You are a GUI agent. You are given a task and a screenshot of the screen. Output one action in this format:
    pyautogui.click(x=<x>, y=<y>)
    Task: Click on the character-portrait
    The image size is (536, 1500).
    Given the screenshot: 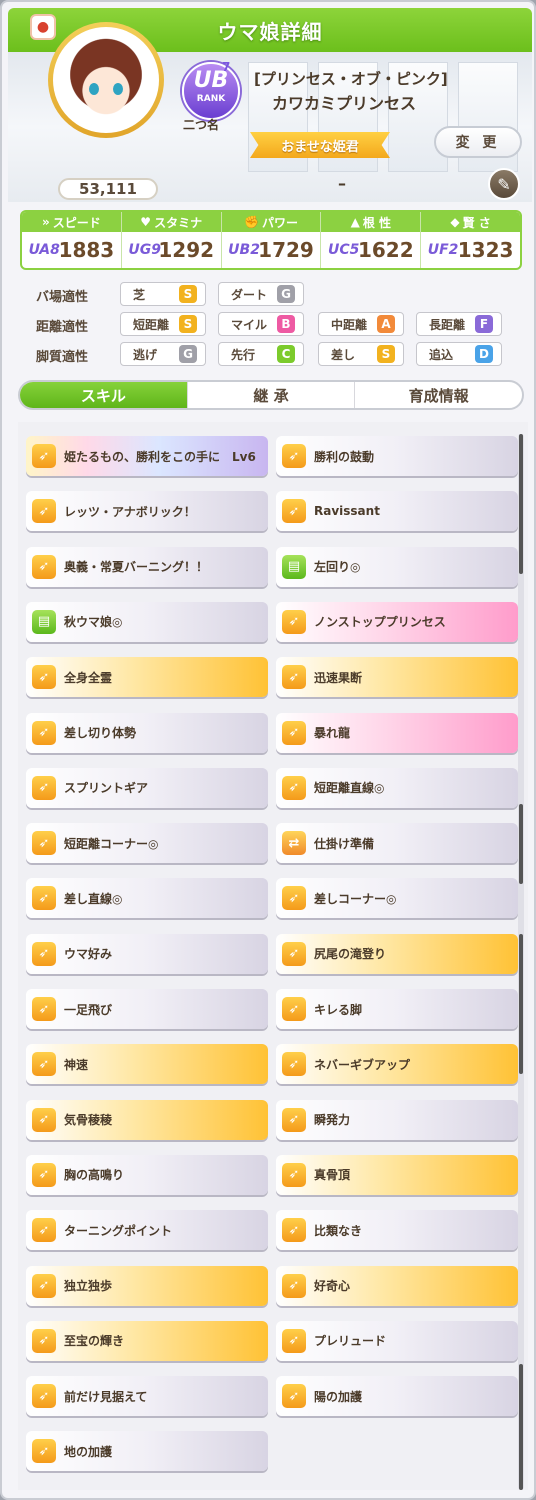 What is the action you would take?
    pyautogui.click(x=106, y=80)
    